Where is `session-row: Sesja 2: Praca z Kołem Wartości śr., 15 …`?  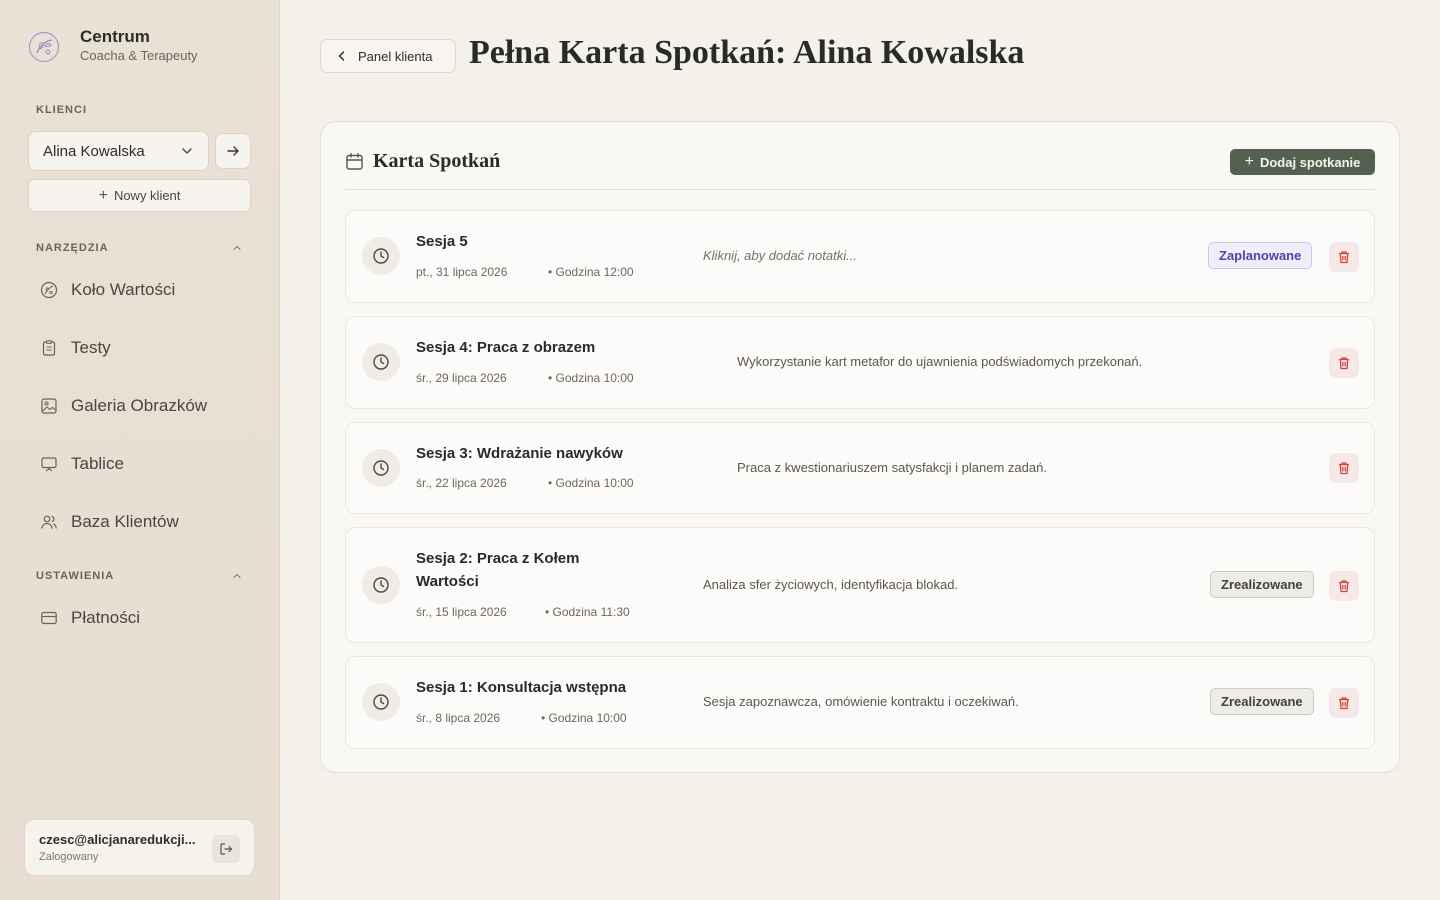
session-row: Sesja 2: Praca z Kołem Wartości śr., 15 … is located at coordinates (860, 585).